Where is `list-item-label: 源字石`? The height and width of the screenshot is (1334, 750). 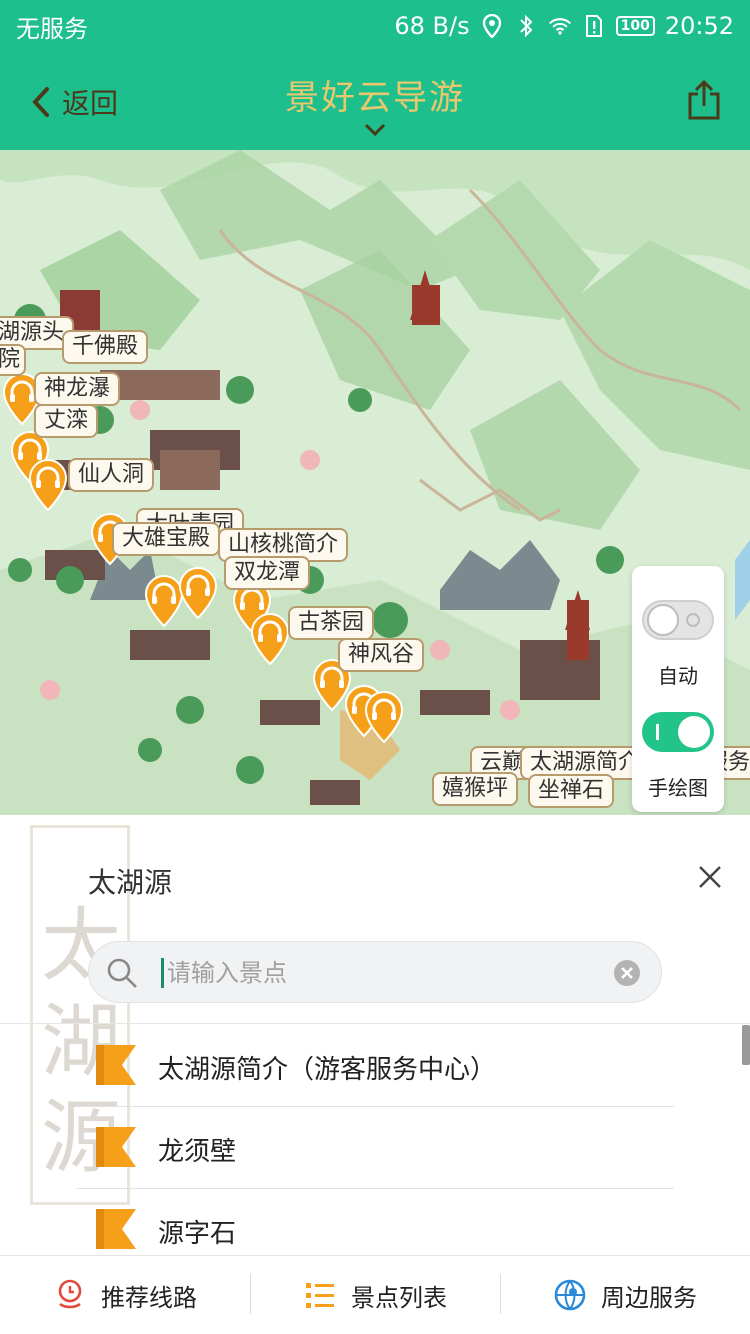
list-item-label: 源字石 is located at coordinates (197, 1234).